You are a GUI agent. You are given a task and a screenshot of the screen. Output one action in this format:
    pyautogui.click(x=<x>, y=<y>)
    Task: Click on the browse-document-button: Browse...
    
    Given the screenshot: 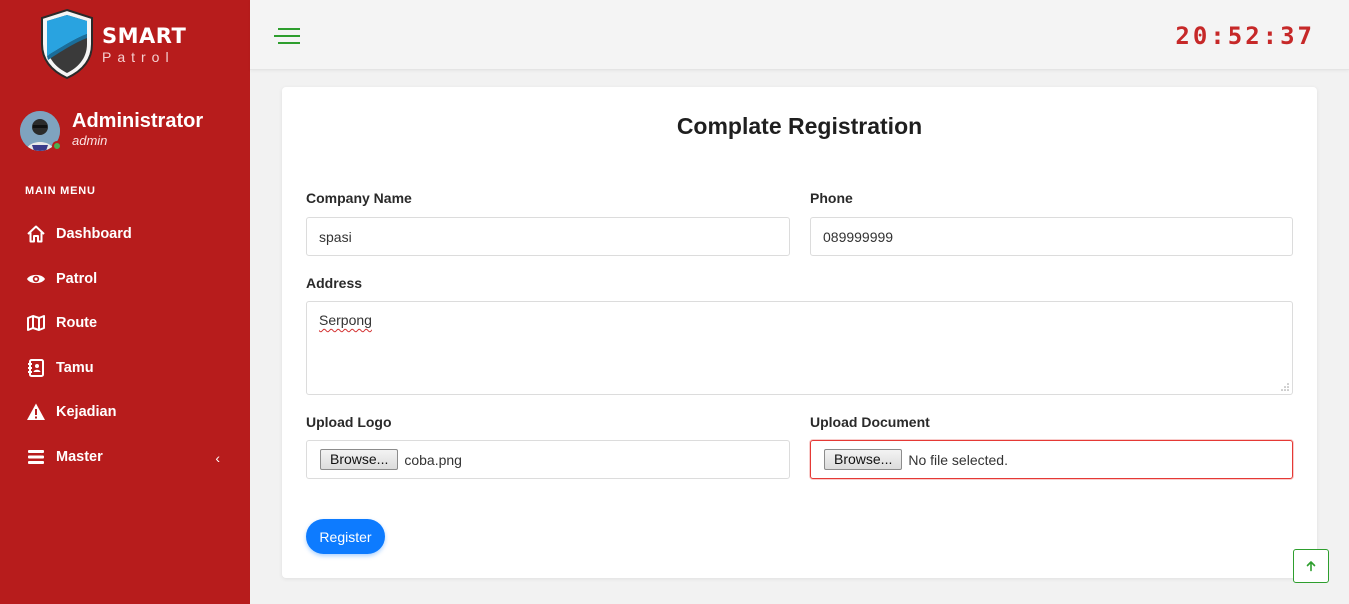 What is the action you would take?
    pyautogui.click(x=863, y=459)
    